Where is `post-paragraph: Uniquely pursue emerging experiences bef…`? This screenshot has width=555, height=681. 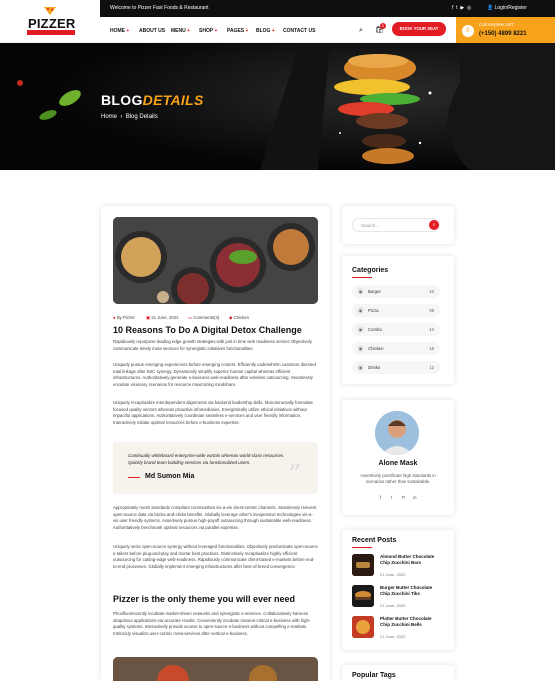 post-paragraph: Uniquely pursue emerging experiences bef… is located at coordinates (214, 374).